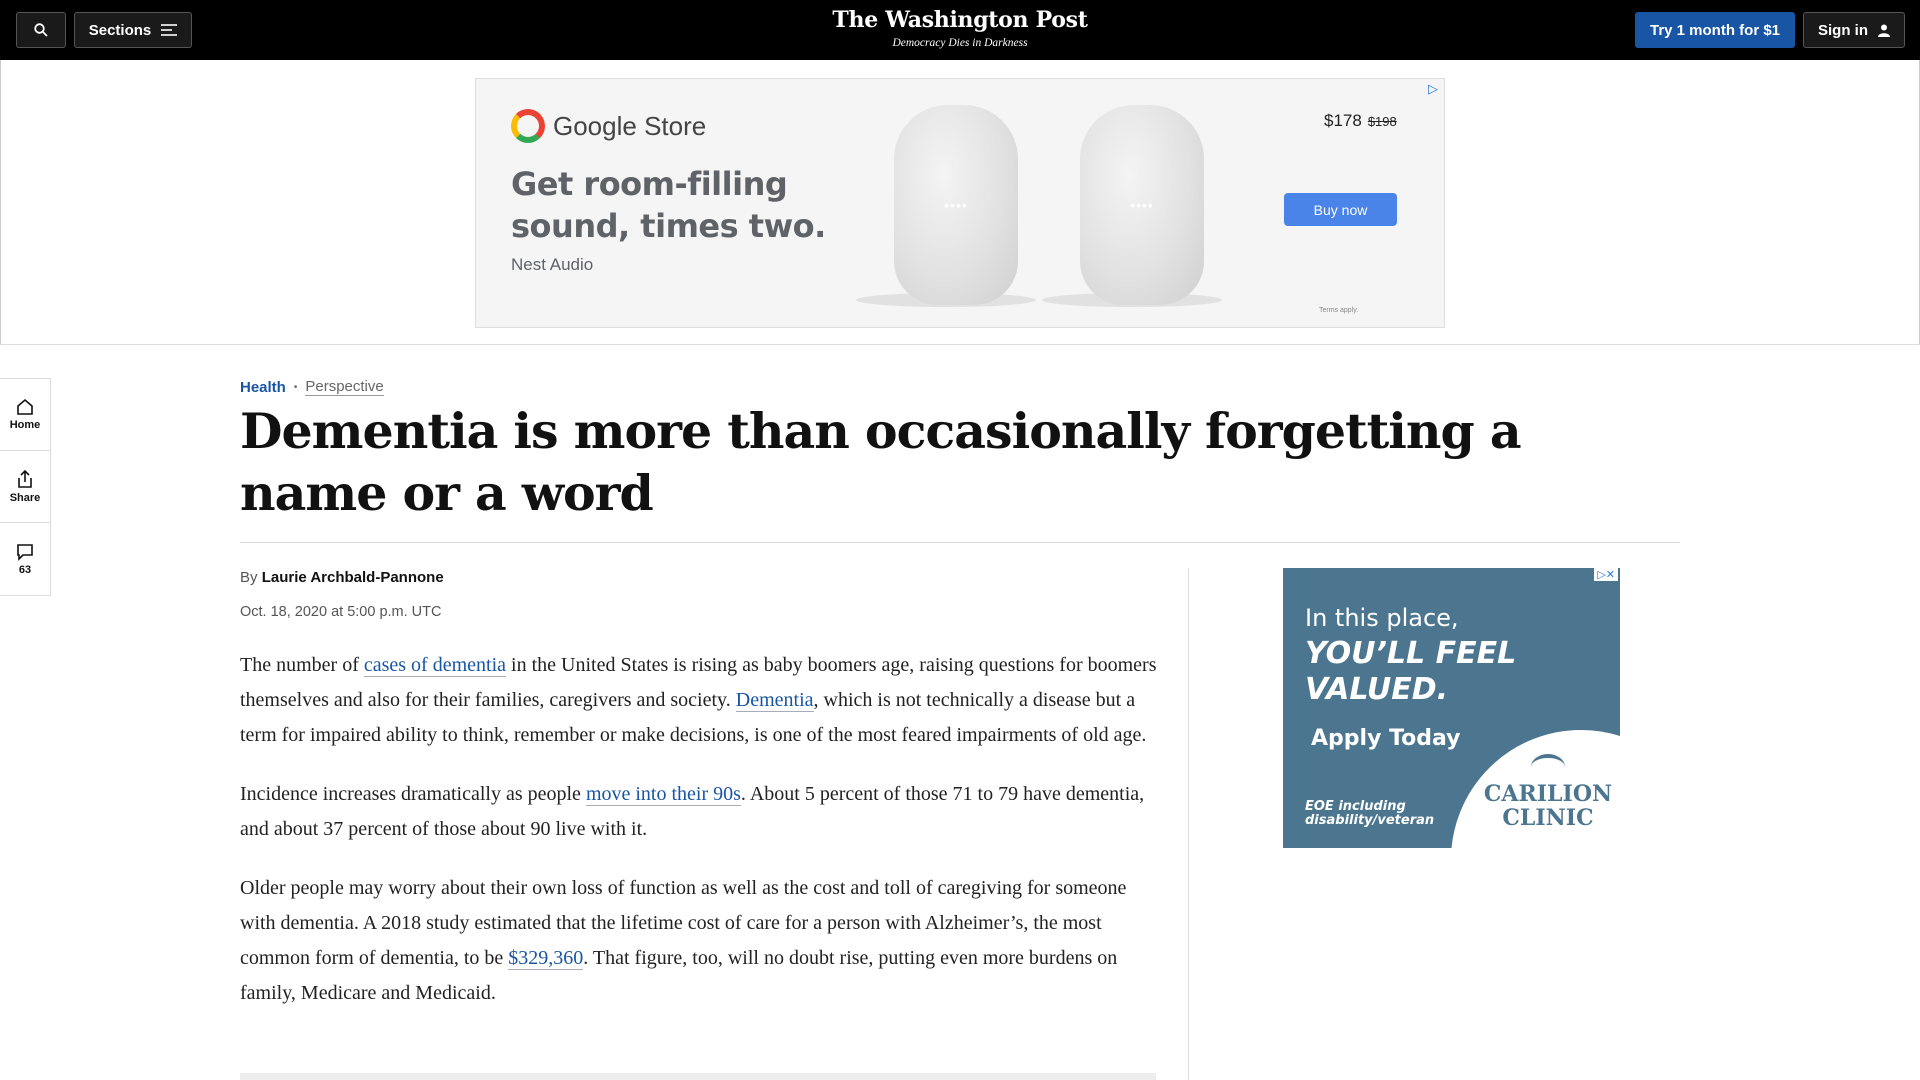 The image size is (1920, 1080). Describe the element at coordinates (1548, 806) in the screenshot. I see `side-ad-brand: CARILION CLINIC` at that location.